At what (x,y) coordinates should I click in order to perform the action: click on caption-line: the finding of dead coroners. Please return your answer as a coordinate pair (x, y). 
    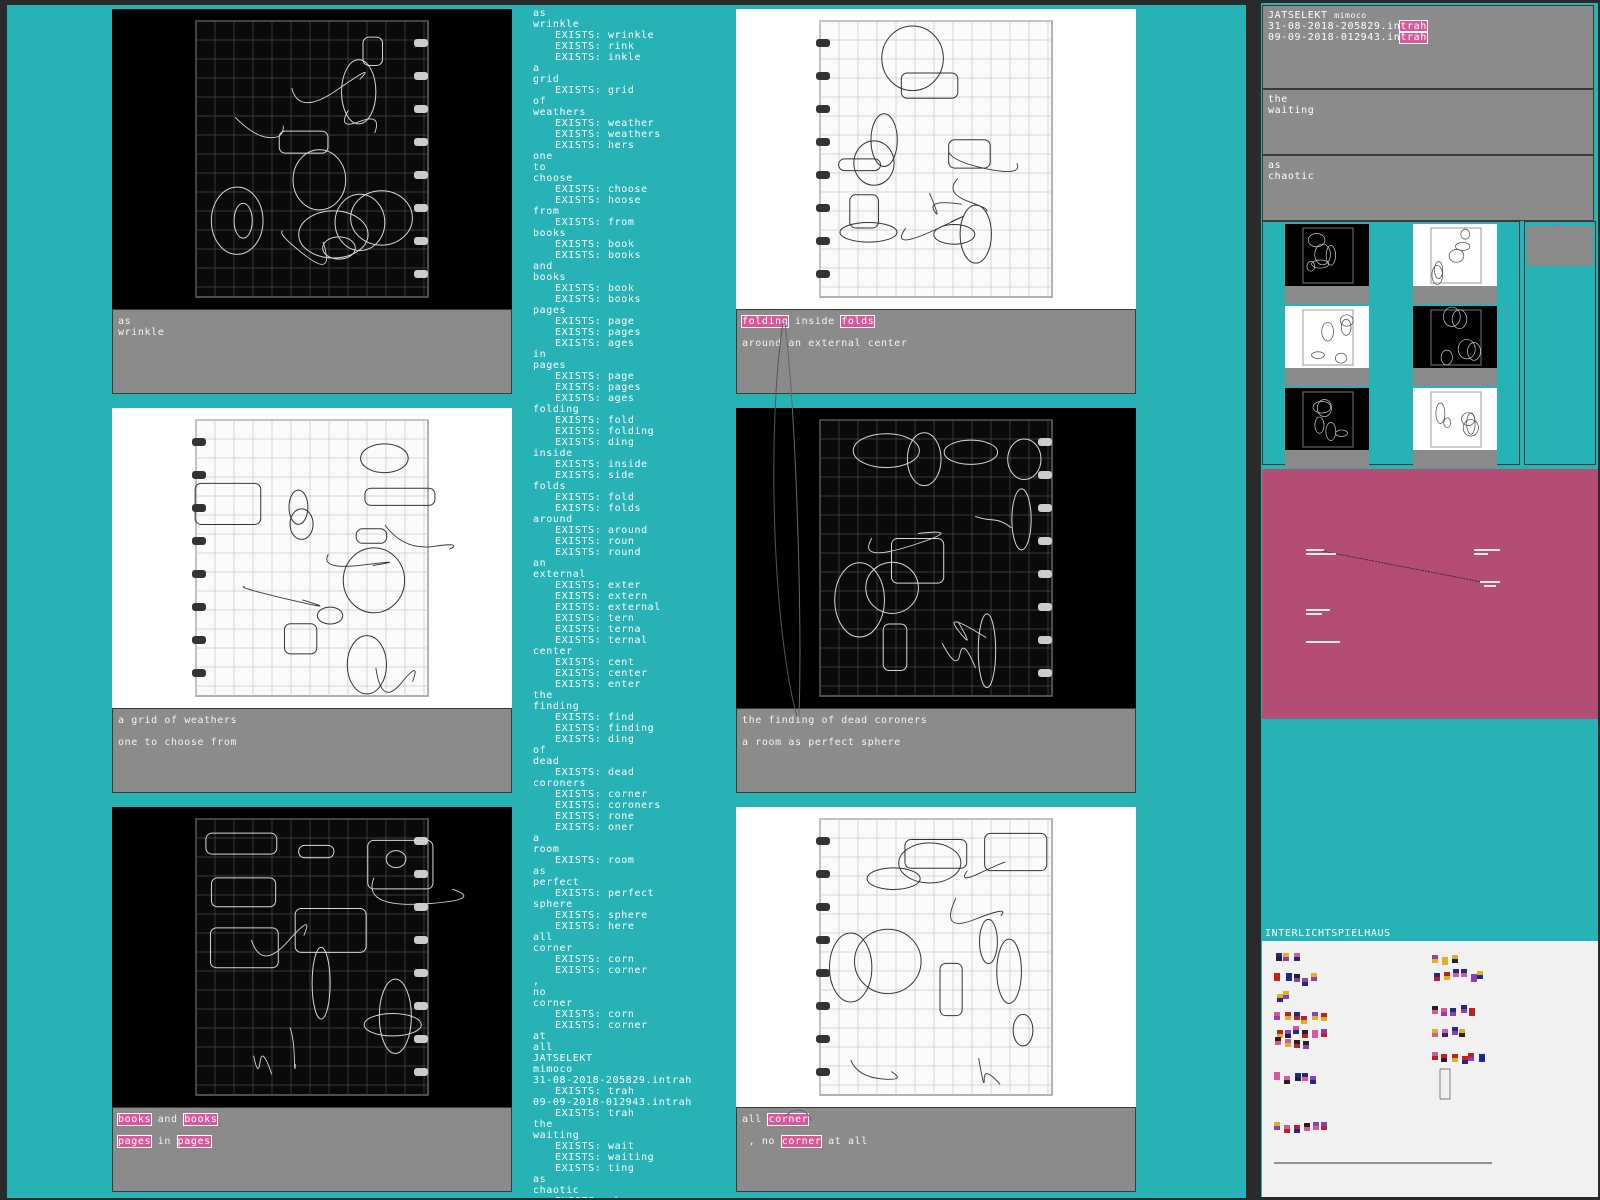
    Looking at the image, I should click on (936, 720).